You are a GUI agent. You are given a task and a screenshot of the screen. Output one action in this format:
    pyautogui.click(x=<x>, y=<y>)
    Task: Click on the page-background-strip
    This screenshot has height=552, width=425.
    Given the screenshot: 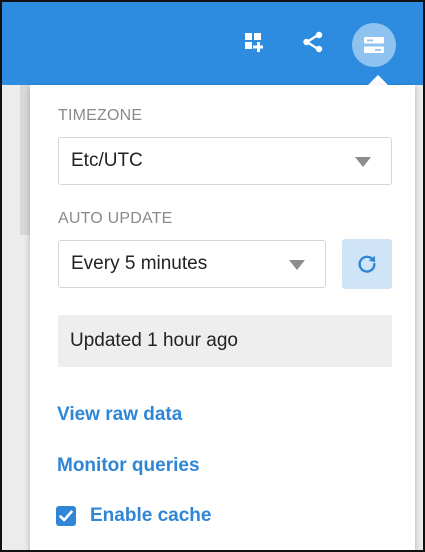 What is the action you would take?
    pyautogui.click(x=25, y=160)
    